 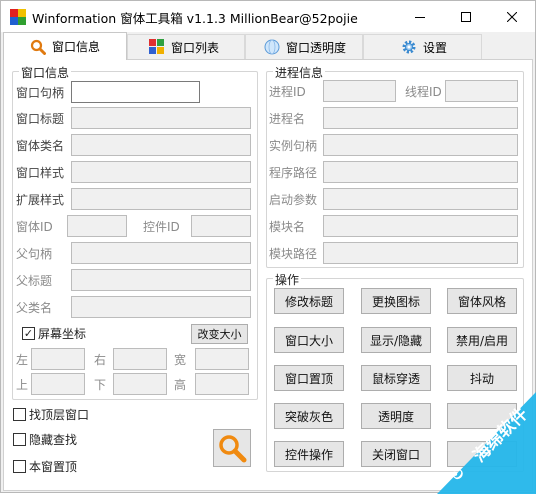 What do you see at coordinates (309, 340) in the screenshot?
I see `window-size-button: 窗口大小` at bounding box center [309, 340].